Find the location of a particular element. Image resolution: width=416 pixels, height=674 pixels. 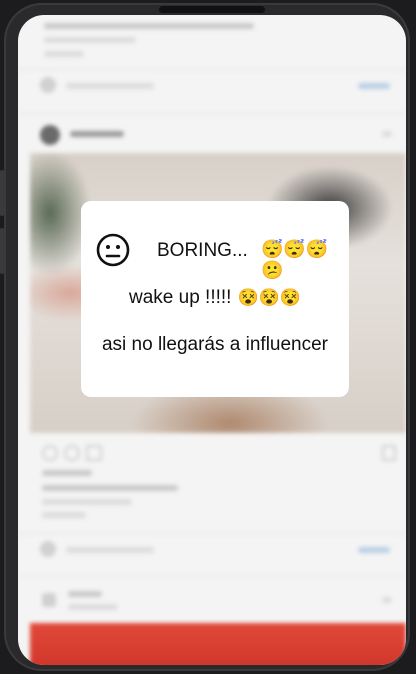

feed-date-line is located at coordinates (64, 54).